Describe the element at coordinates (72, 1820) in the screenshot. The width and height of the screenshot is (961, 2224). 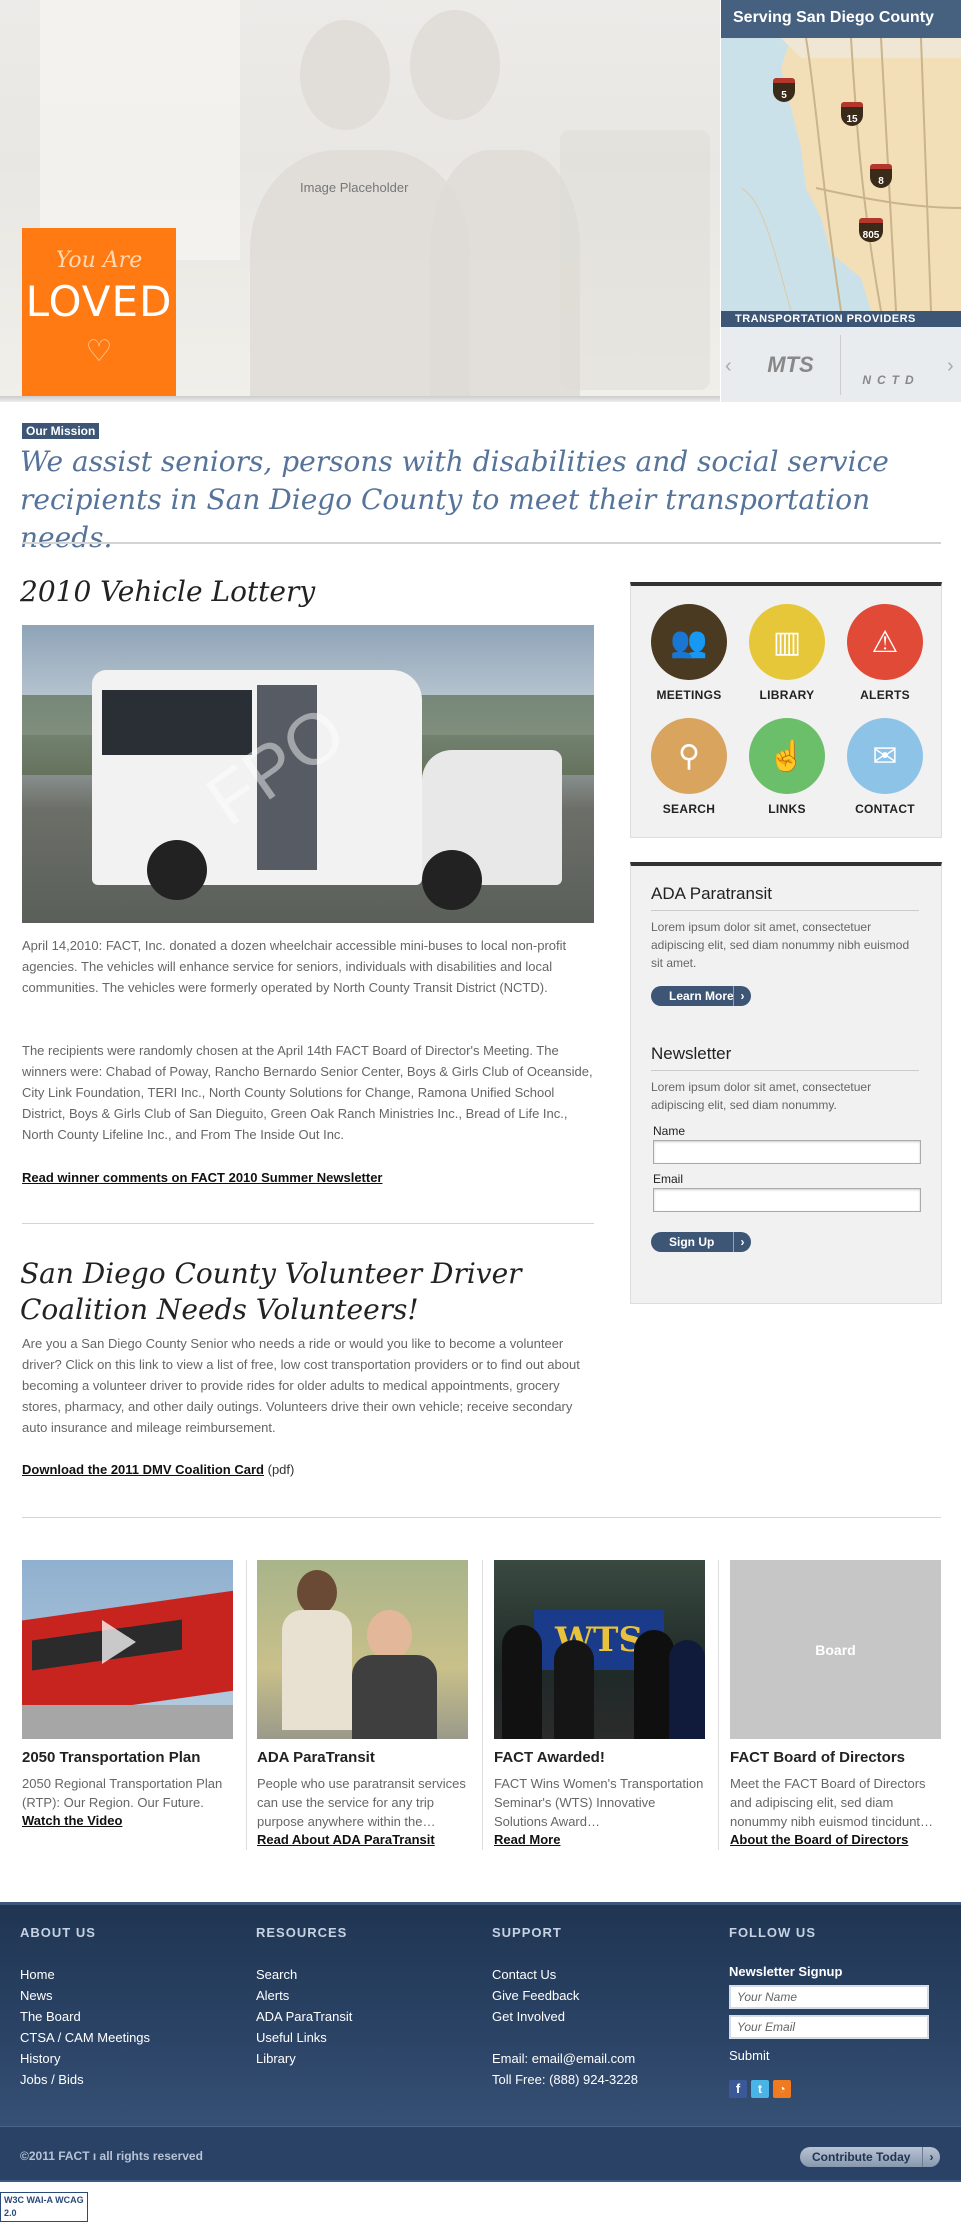
I see `watch-video-link: Watch the Video` at that location.